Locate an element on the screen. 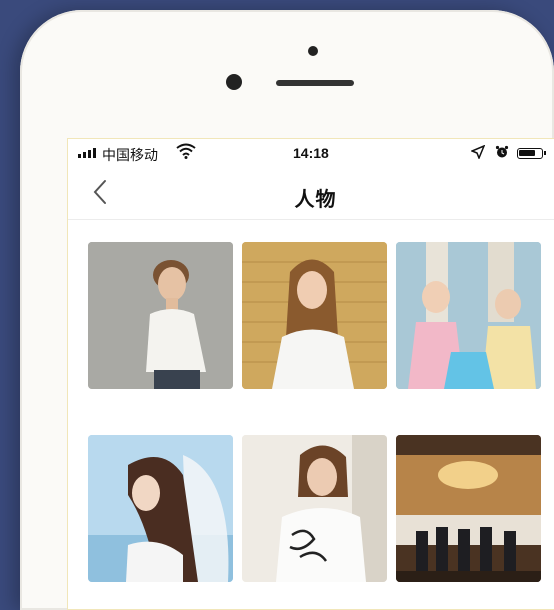  status-time: 14:18 is located at coordinates (311, 153).